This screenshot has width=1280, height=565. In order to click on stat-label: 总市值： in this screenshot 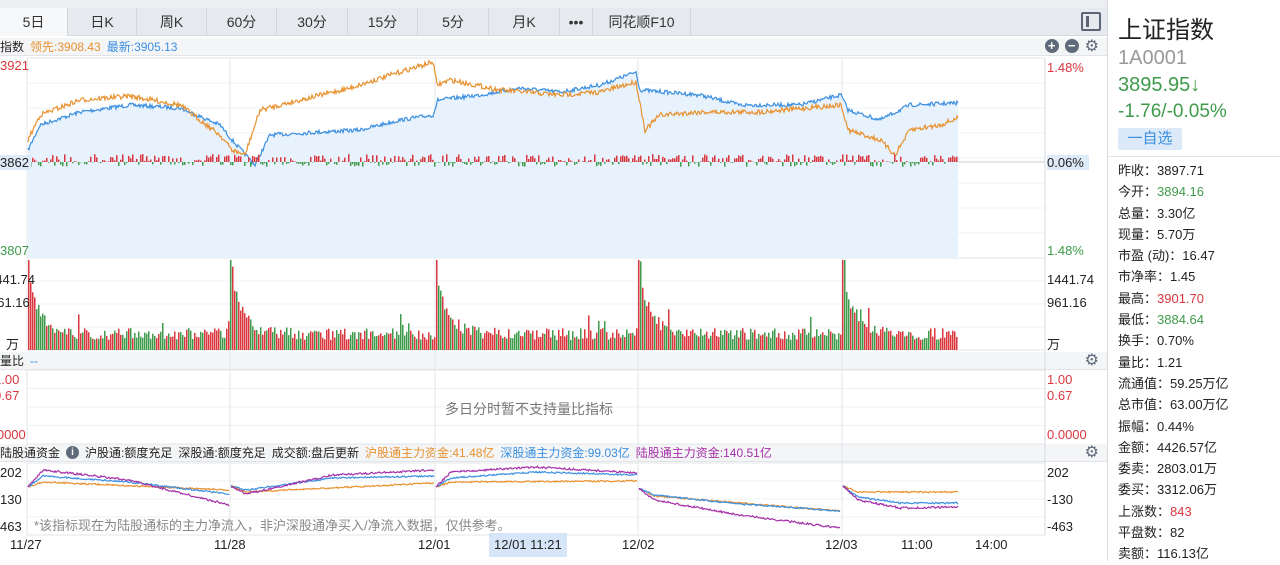, I will do `click(1144, 404)`.